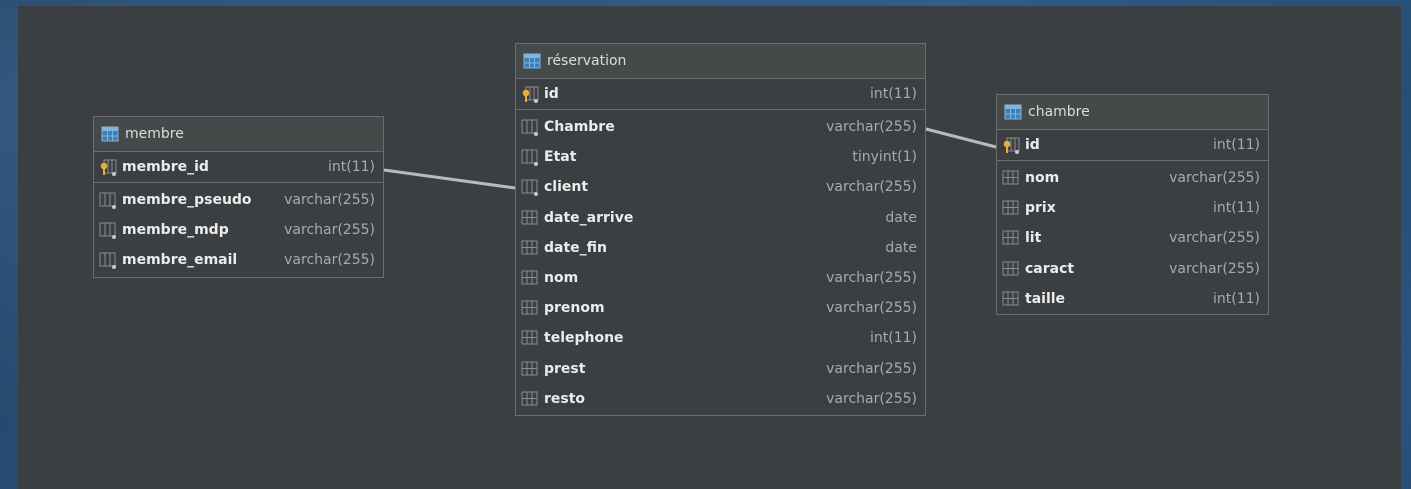 The width and height of the screenshot is (1411, 489). What do you see at coordinates (720, 127) in the screenshot?
I see `column-row: Chambre varchar(255)` at bounding box center [720, 127].